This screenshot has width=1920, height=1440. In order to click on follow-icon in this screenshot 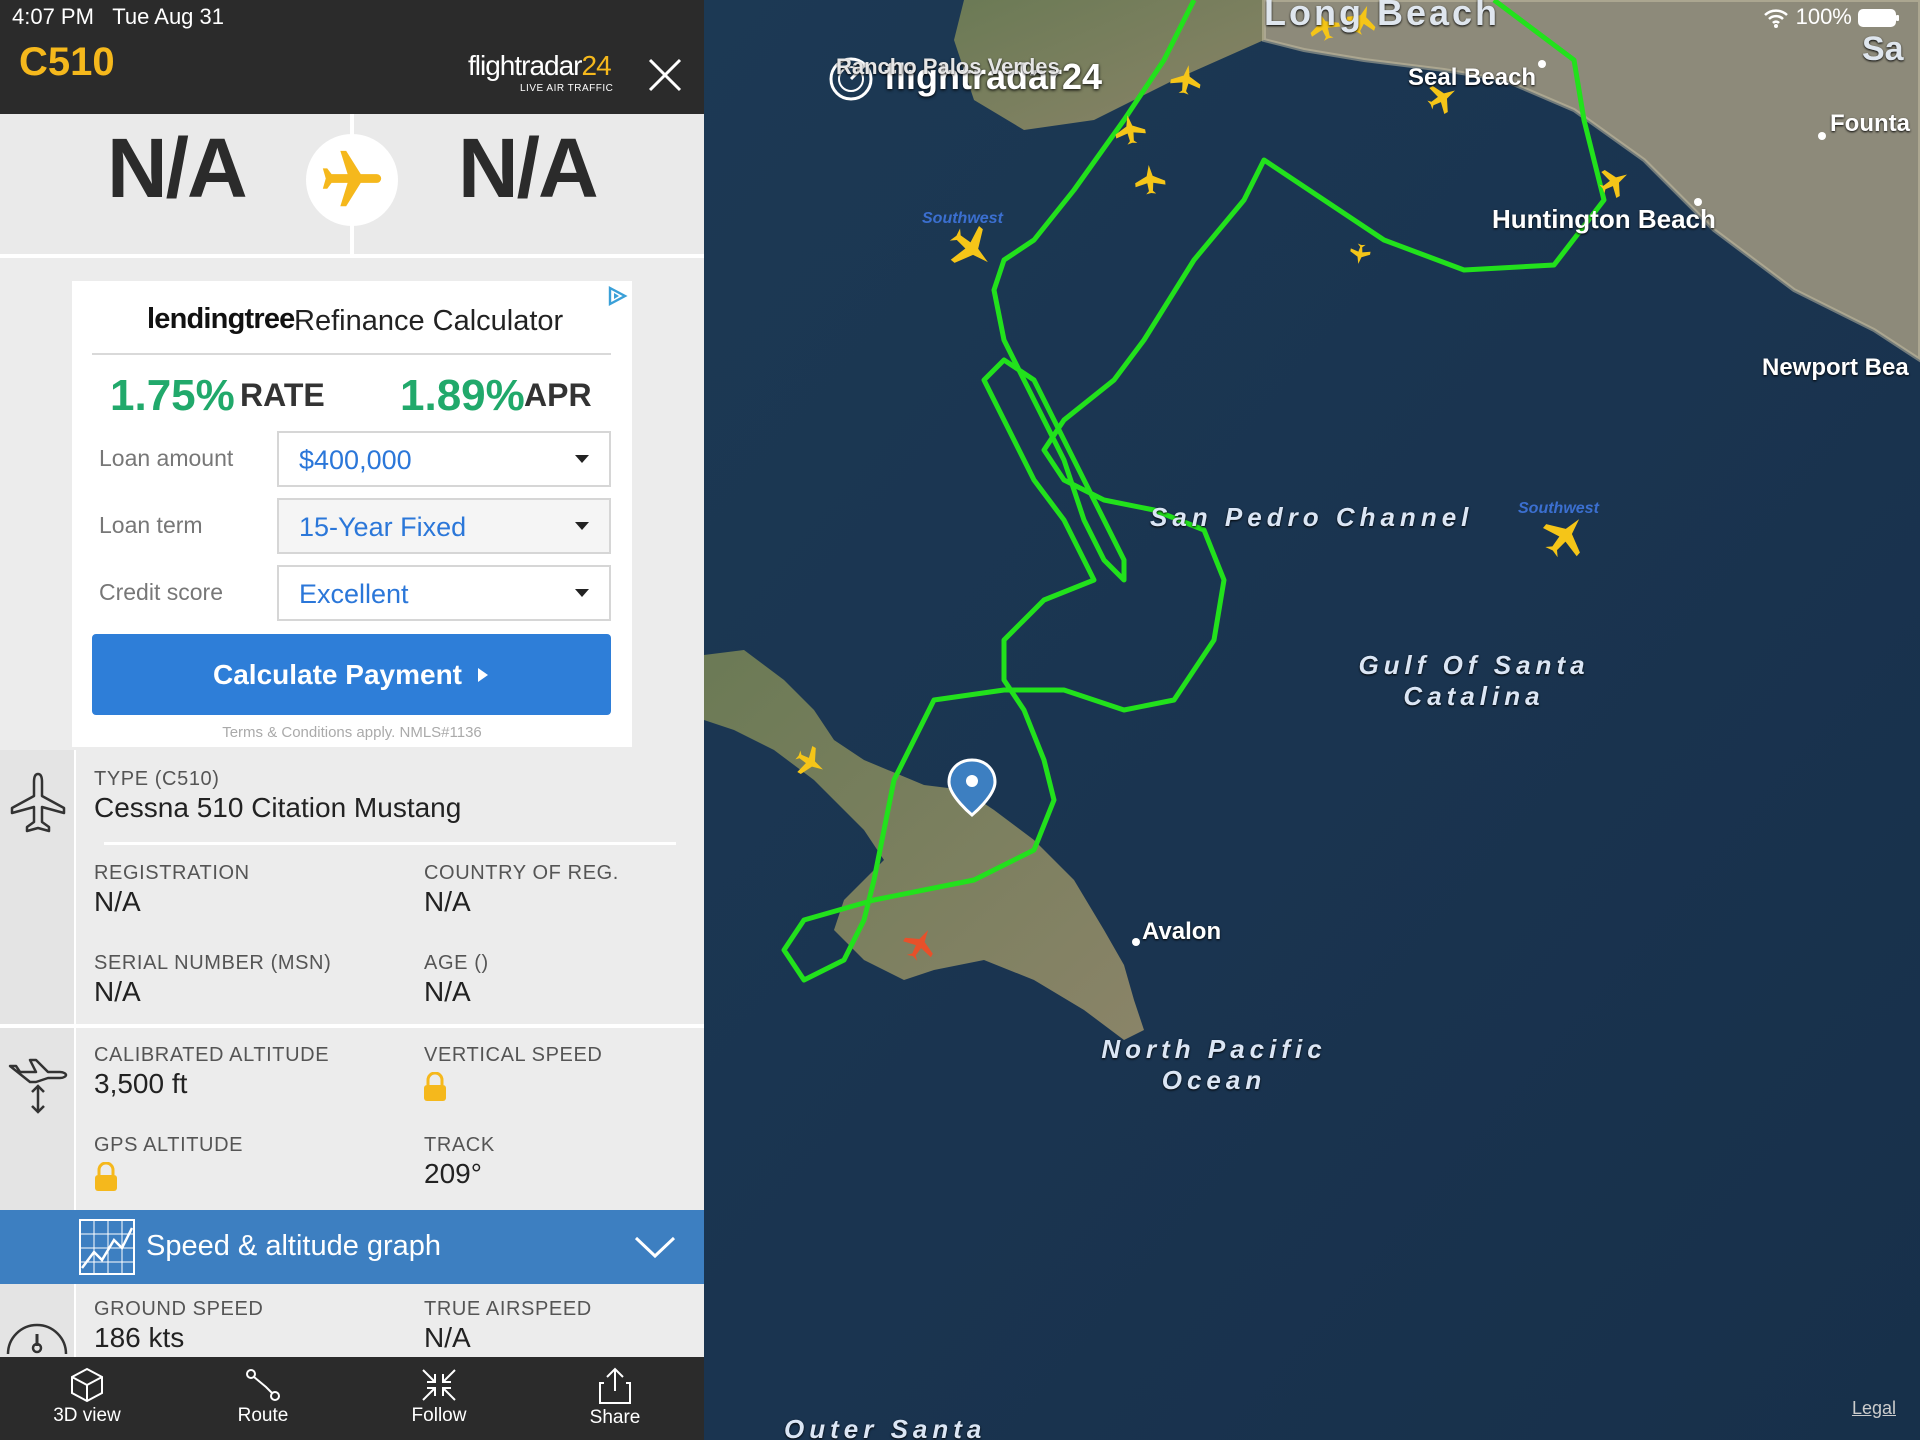, I will do `click(439, 1385)`.